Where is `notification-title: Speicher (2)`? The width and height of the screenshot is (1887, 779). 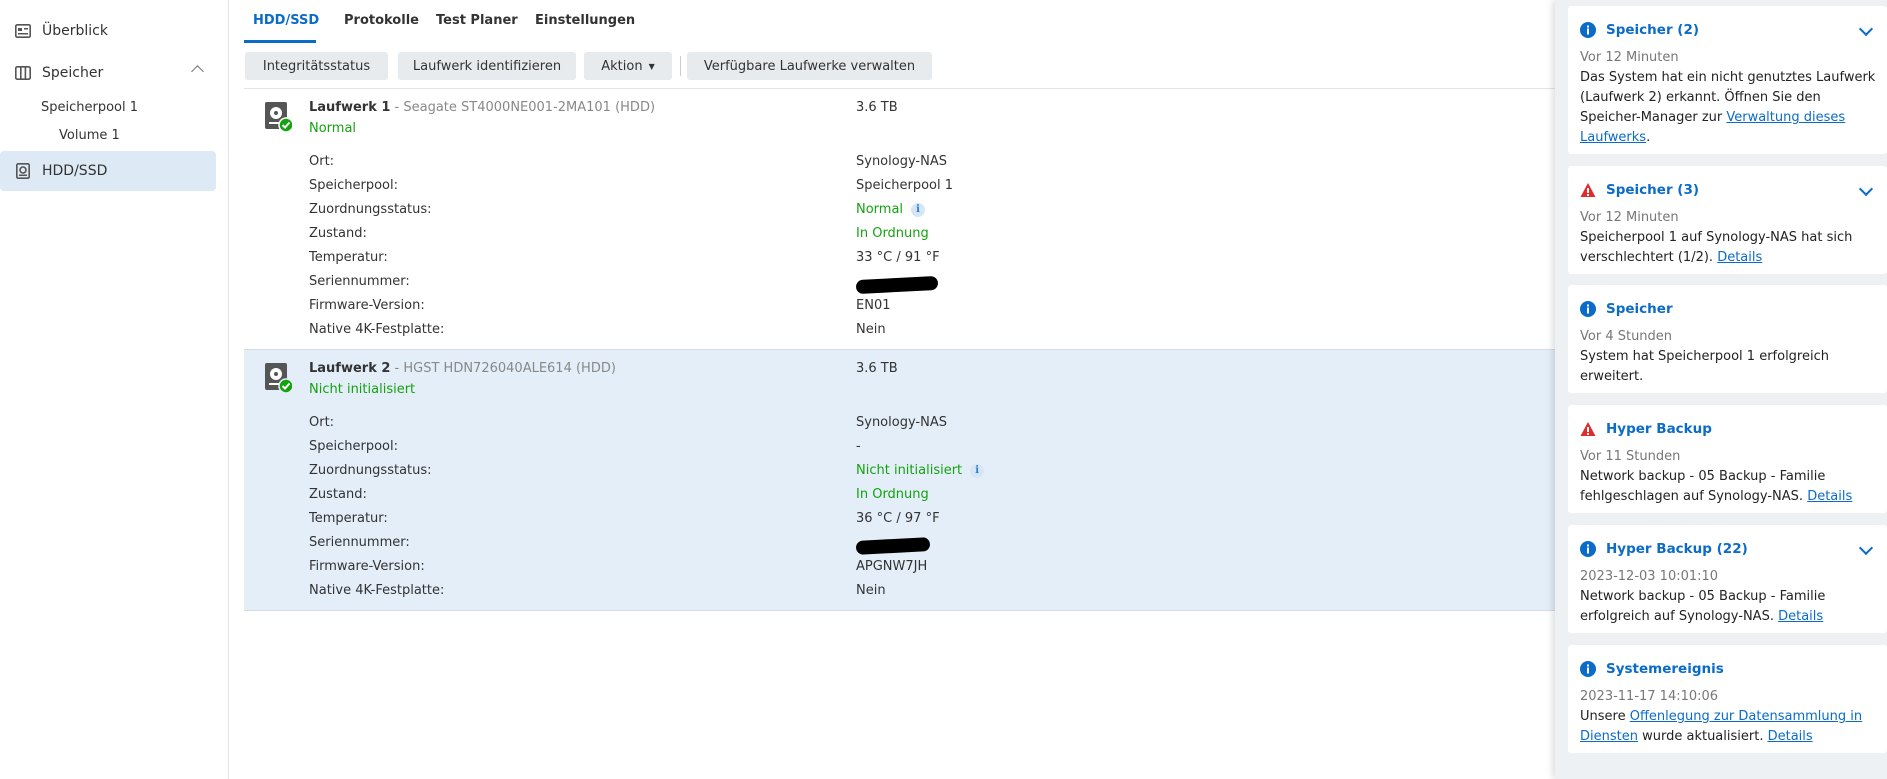
notification-title: Speicher (2) is located at coordinates (1639, 30).